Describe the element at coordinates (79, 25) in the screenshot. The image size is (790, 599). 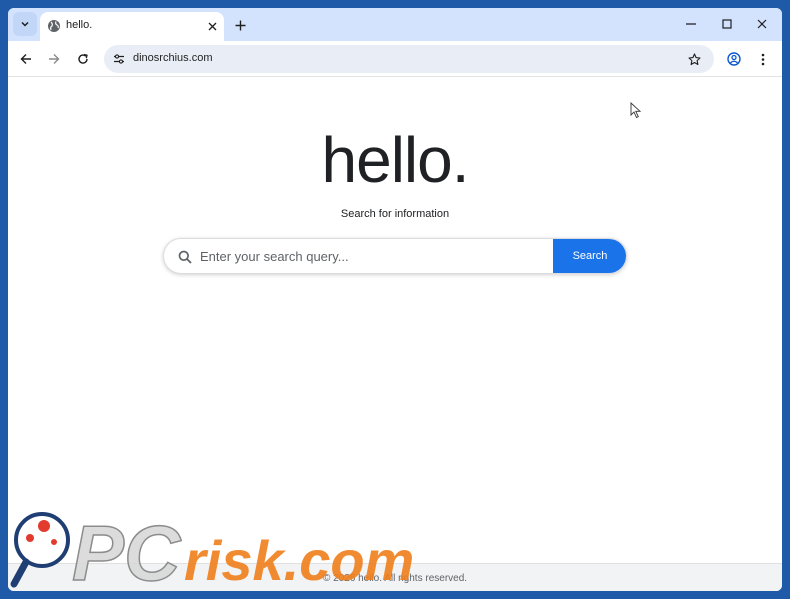
I see `tab-title: hello.` at that location.